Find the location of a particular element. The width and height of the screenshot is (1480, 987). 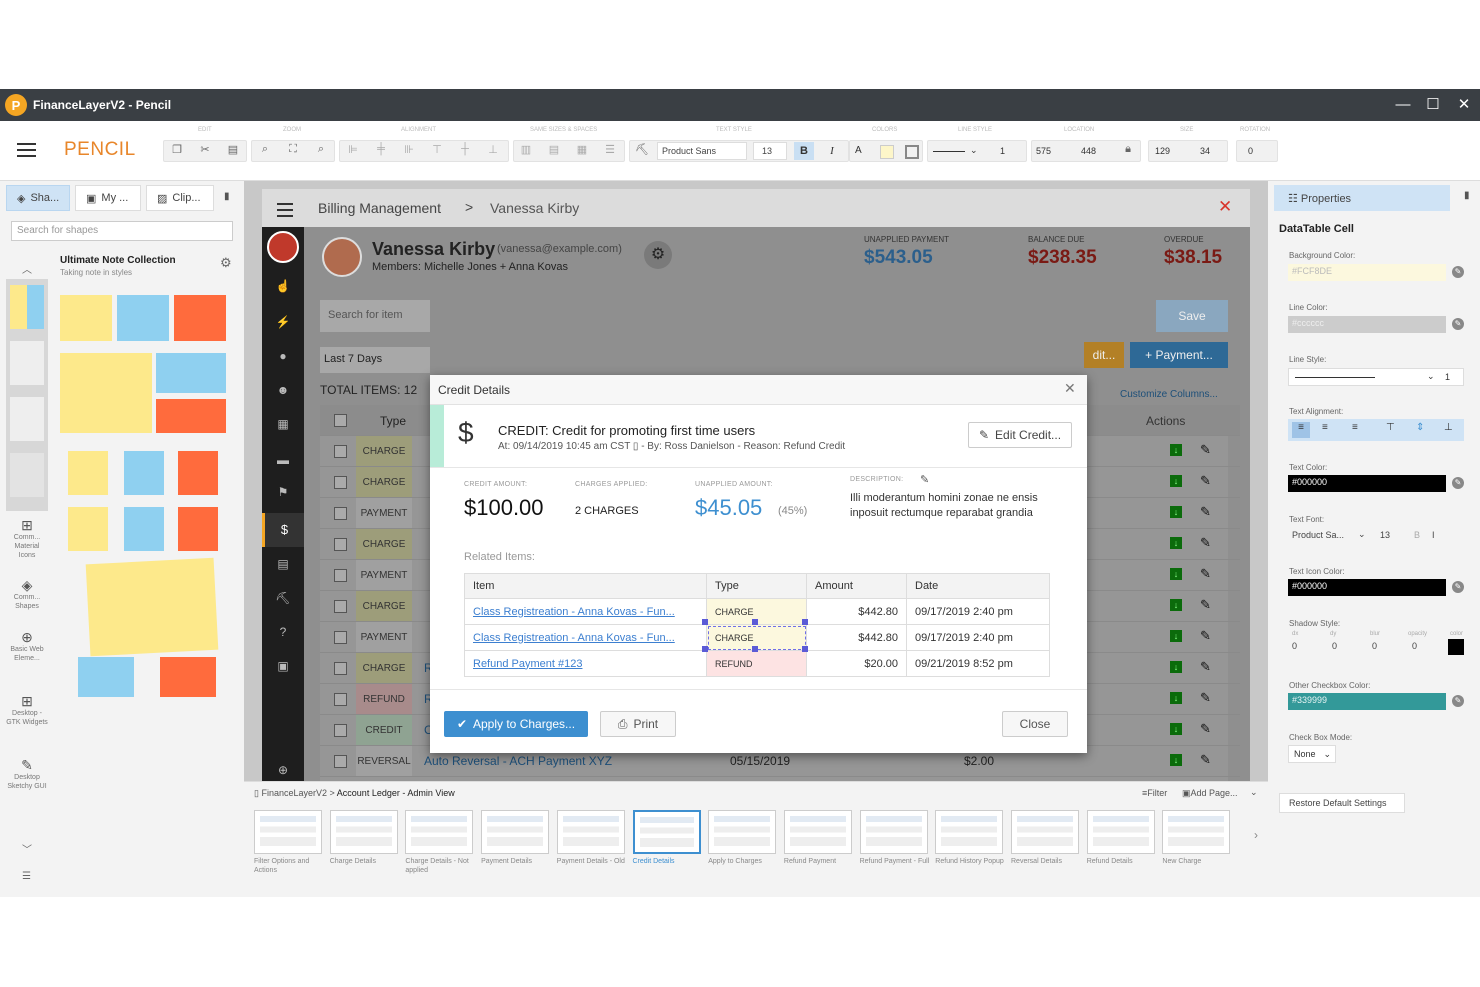

globe-icon: ⊕ is located at coordinates (283, 771).